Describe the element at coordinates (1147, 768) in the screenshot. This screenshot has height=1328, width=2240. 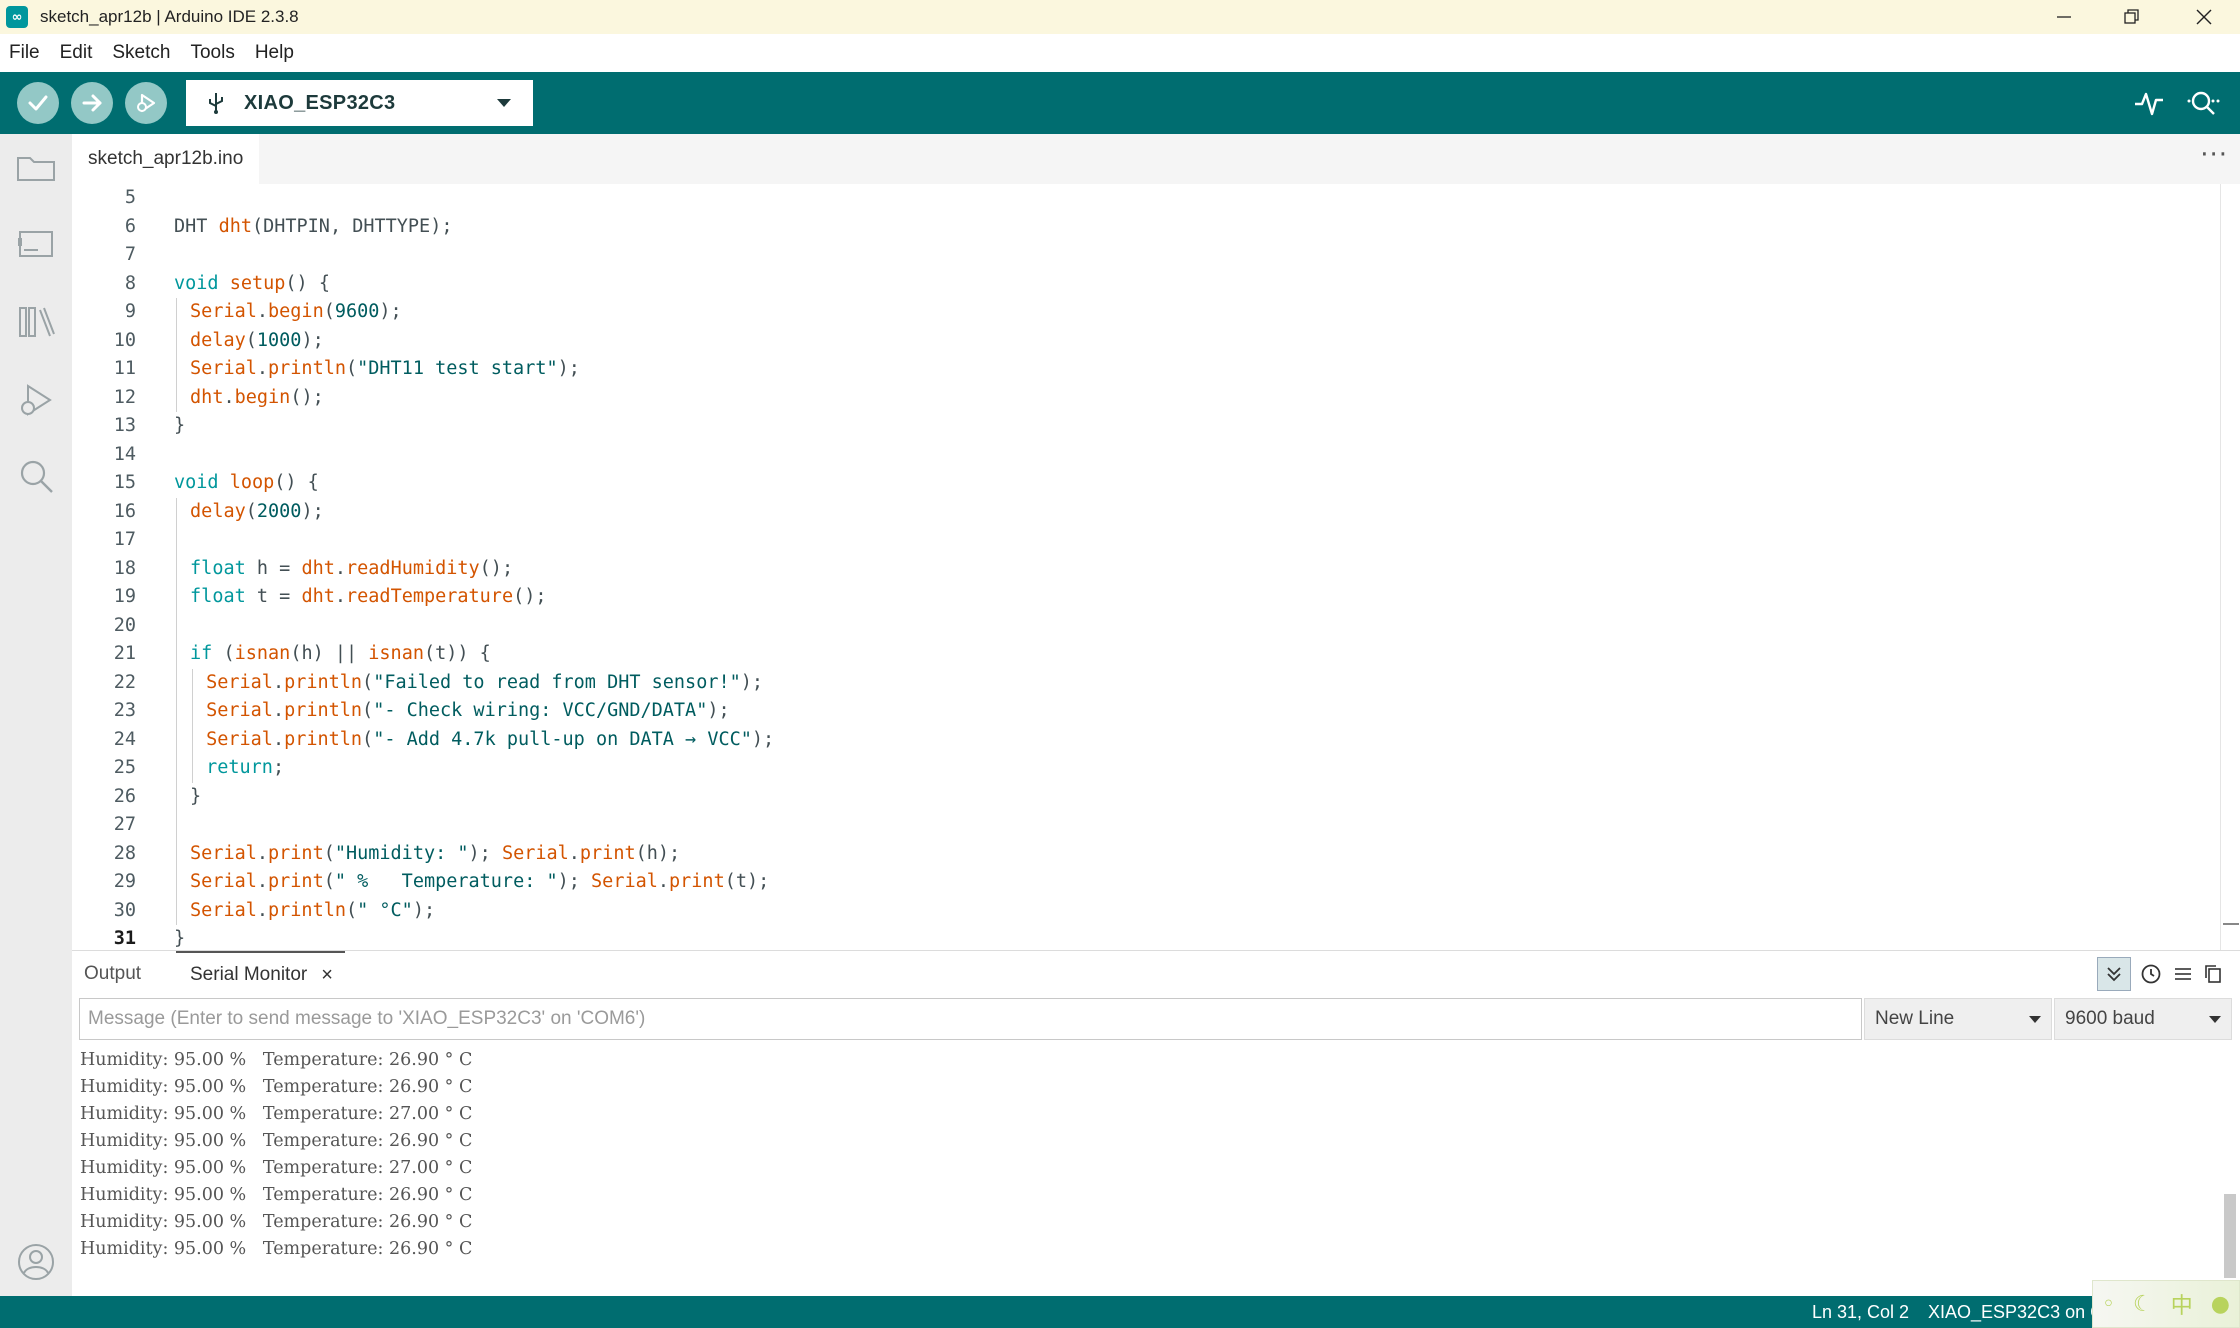
I see `code-line: 25 return;` at that location.